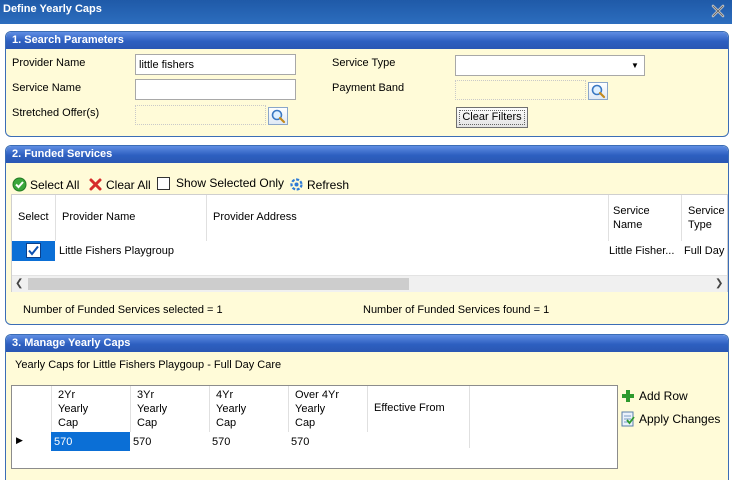  I want to click on horizontal-scrollbar: ❮ ❯, so click(369, 283).